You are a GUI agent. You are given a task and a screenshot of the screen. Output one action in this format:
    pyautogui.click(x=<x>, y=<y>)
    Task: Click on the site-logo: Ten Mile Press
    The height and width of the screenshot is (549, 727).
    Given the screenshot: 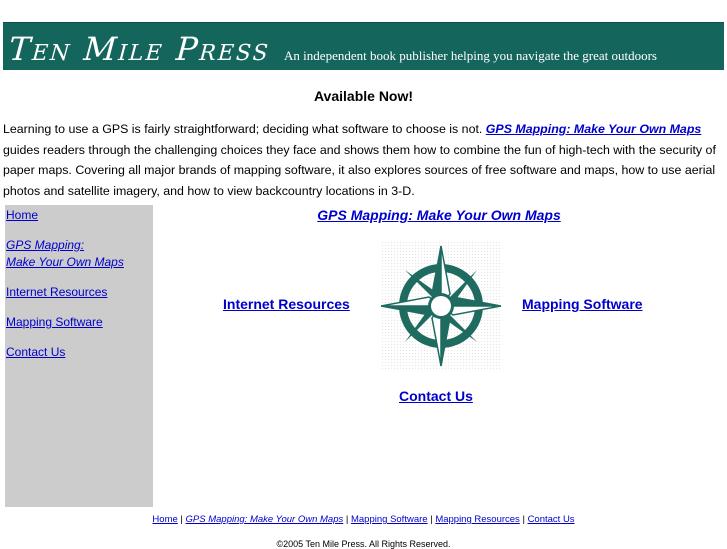 What is the action you would take?
    pyautogui.click(x=140, y=49)
    